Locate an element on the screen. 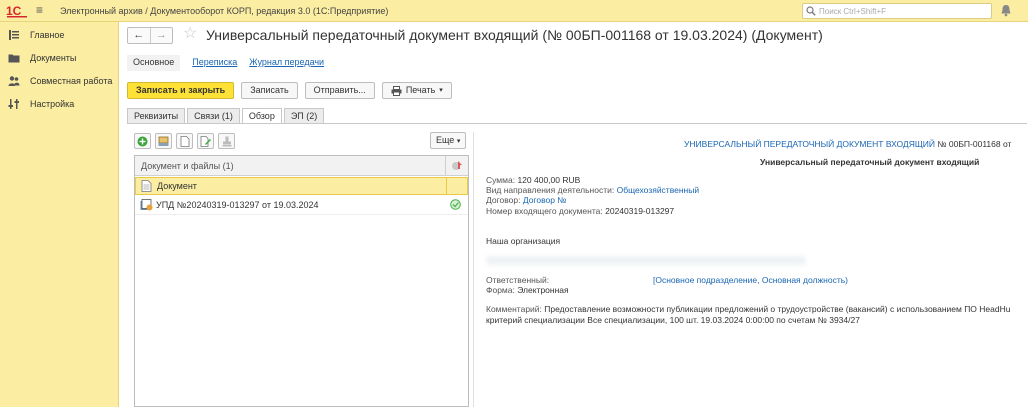  search-icon is located at coordinates (811, 11).